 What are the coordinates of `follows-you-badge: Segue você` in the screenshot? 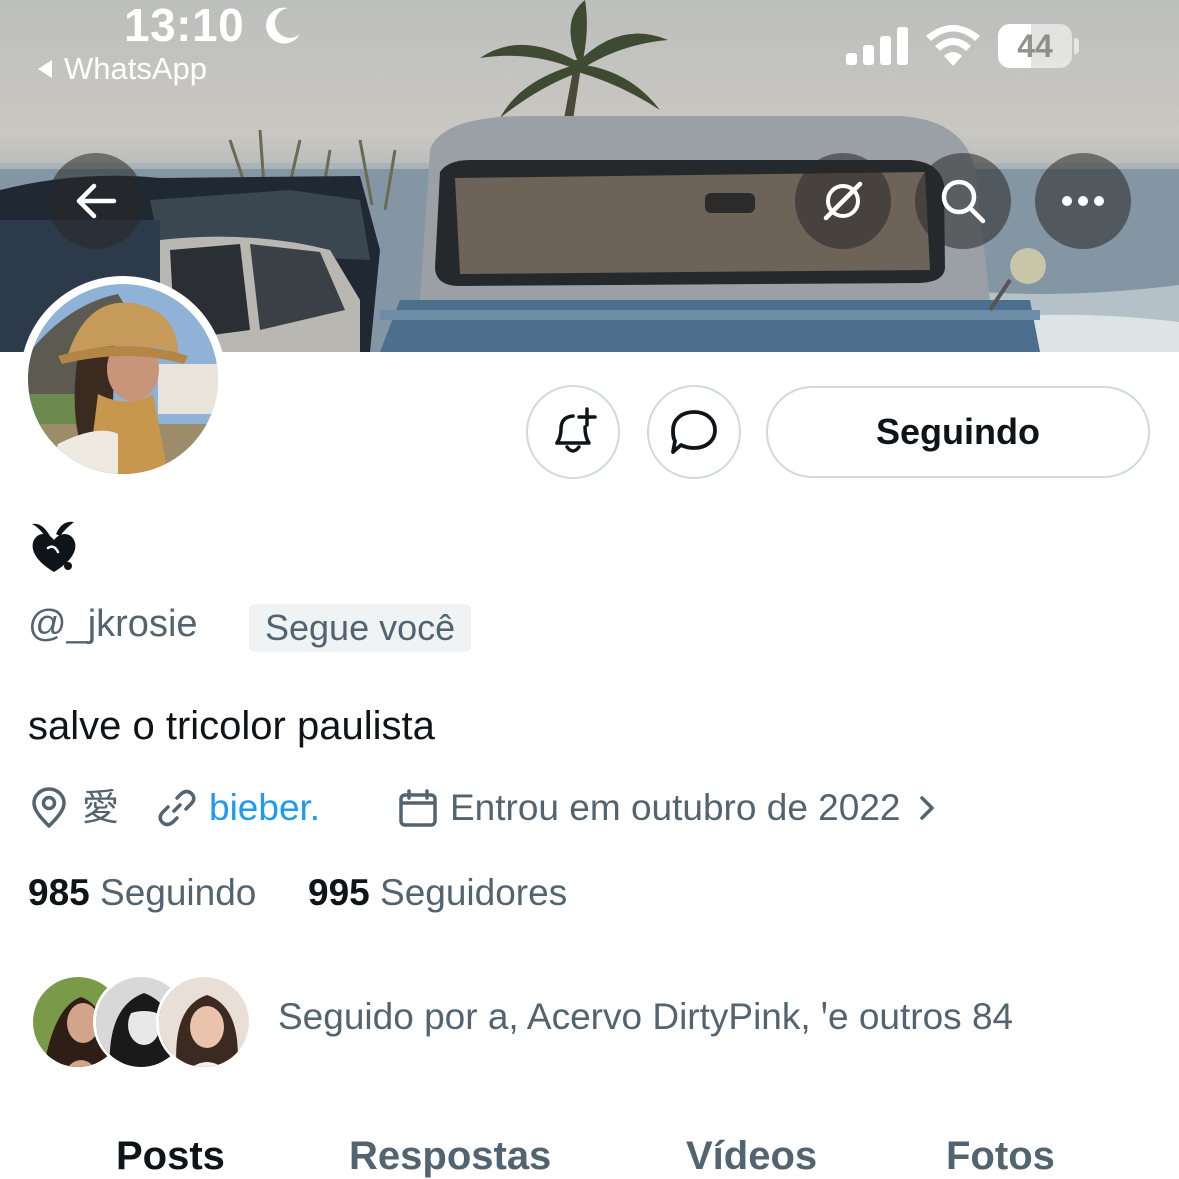 It's located at (360, 628).